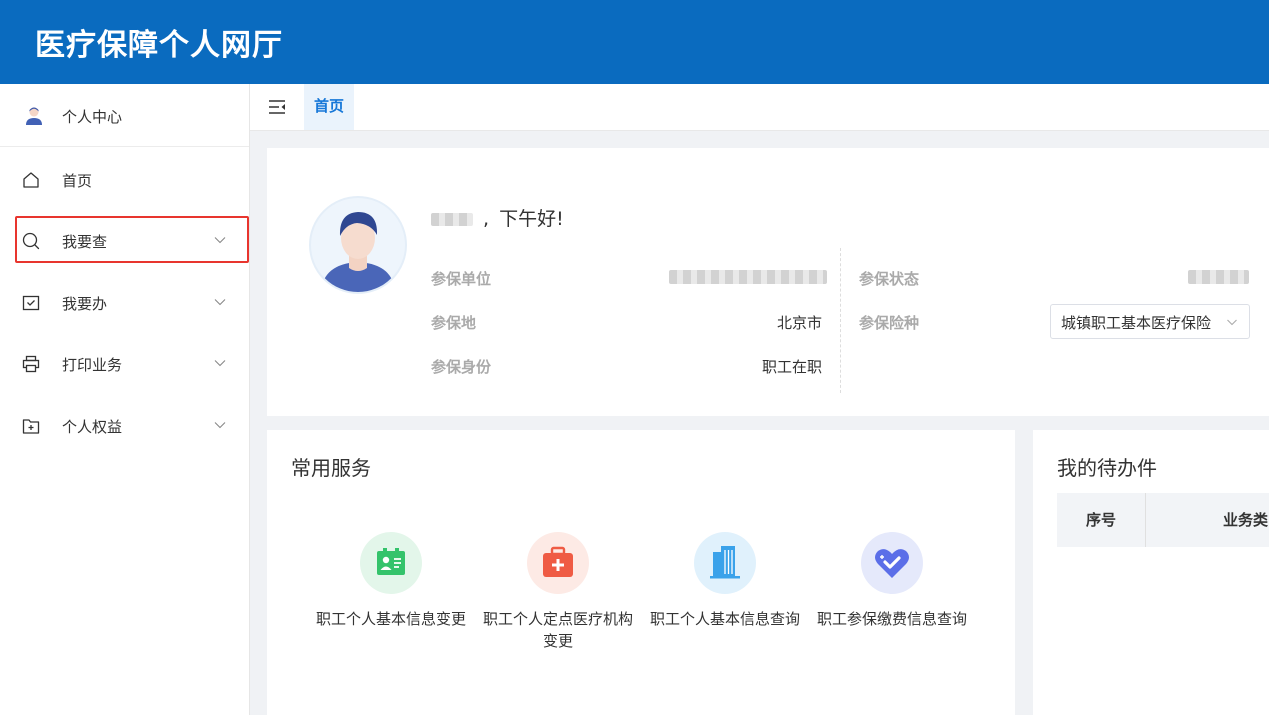 The width and height of the screenshot is (1269, 715). I want to click on service-label: 职工个人基本信息查询, so click(724, 619).